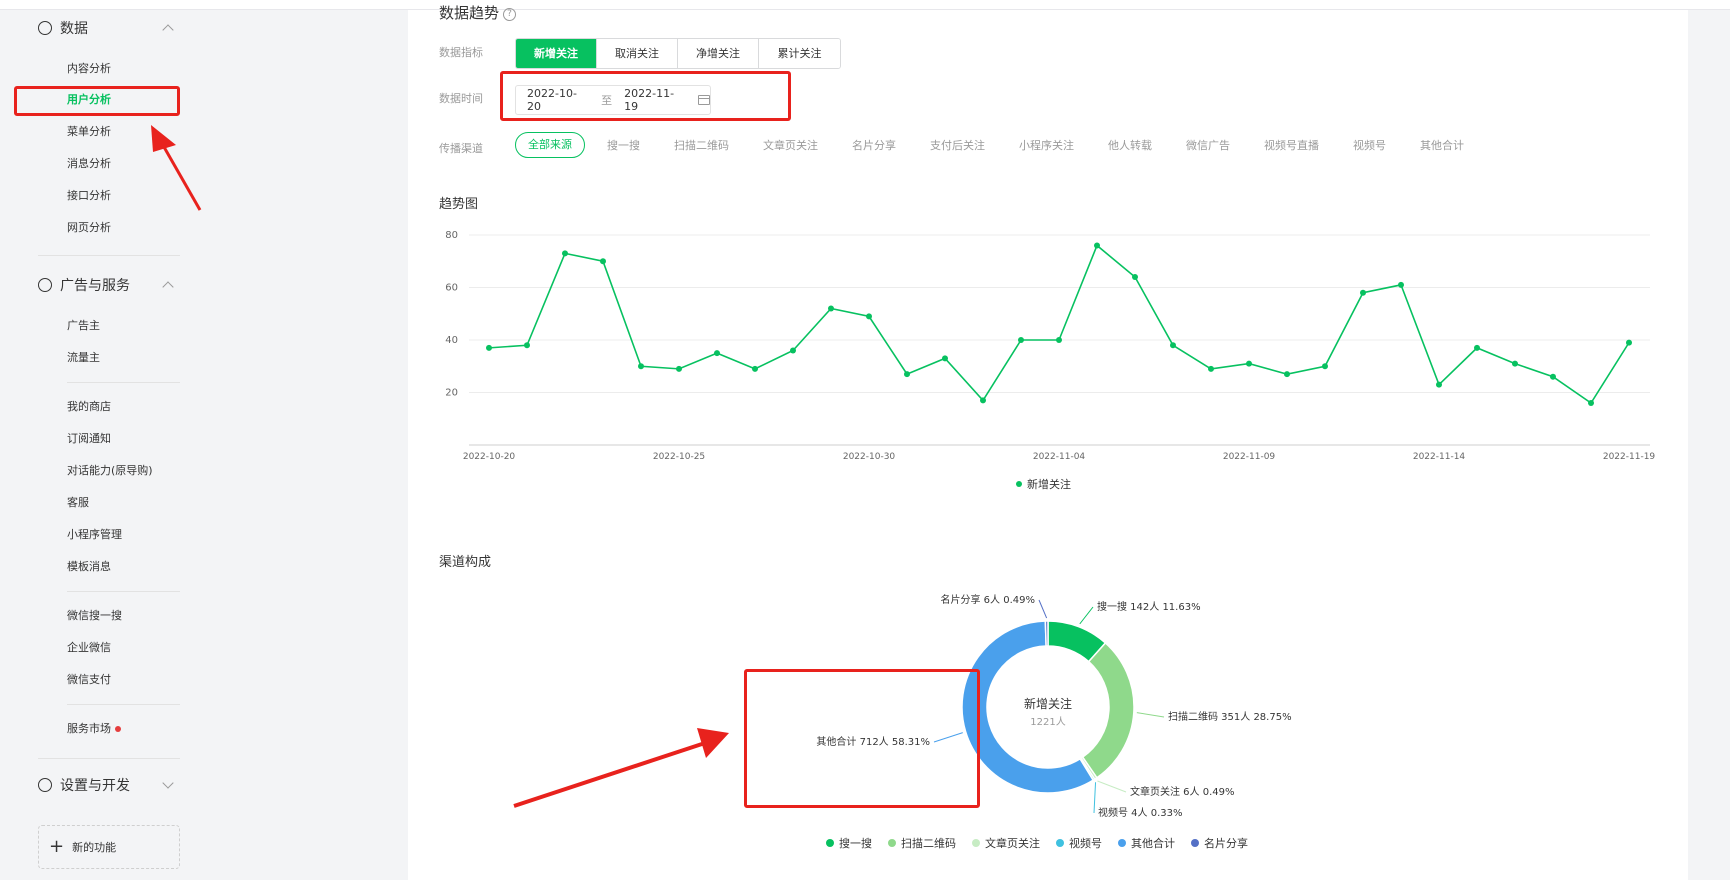  Describe the element at coordinates (94, 616) in the screenshot. I see `sidebar-item-wechat-search: 微信搜一搜` at that location.